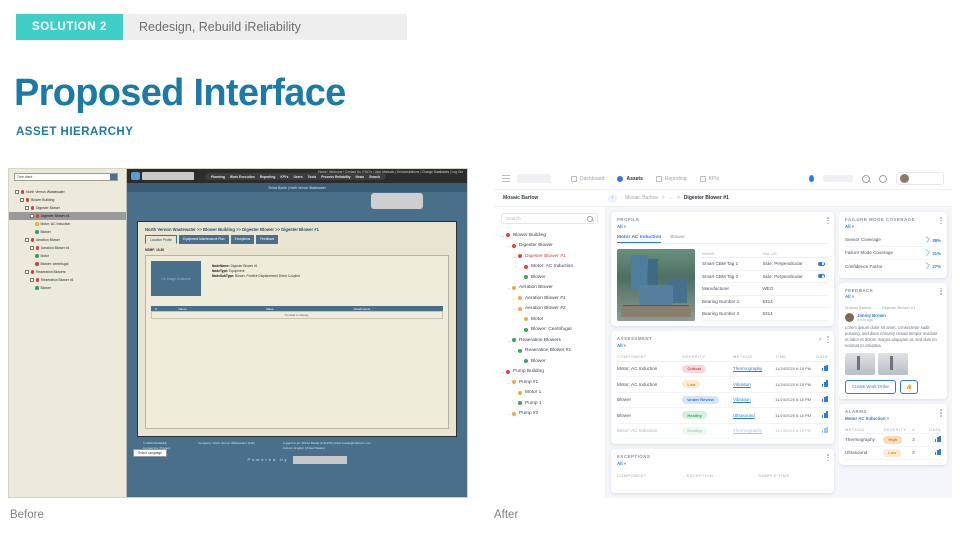  What do you see at coordinates (549, 309) in the screenshot?
I see `tree-node: ⌄ Aeration Blower #2` at bounding box center [549, 309].